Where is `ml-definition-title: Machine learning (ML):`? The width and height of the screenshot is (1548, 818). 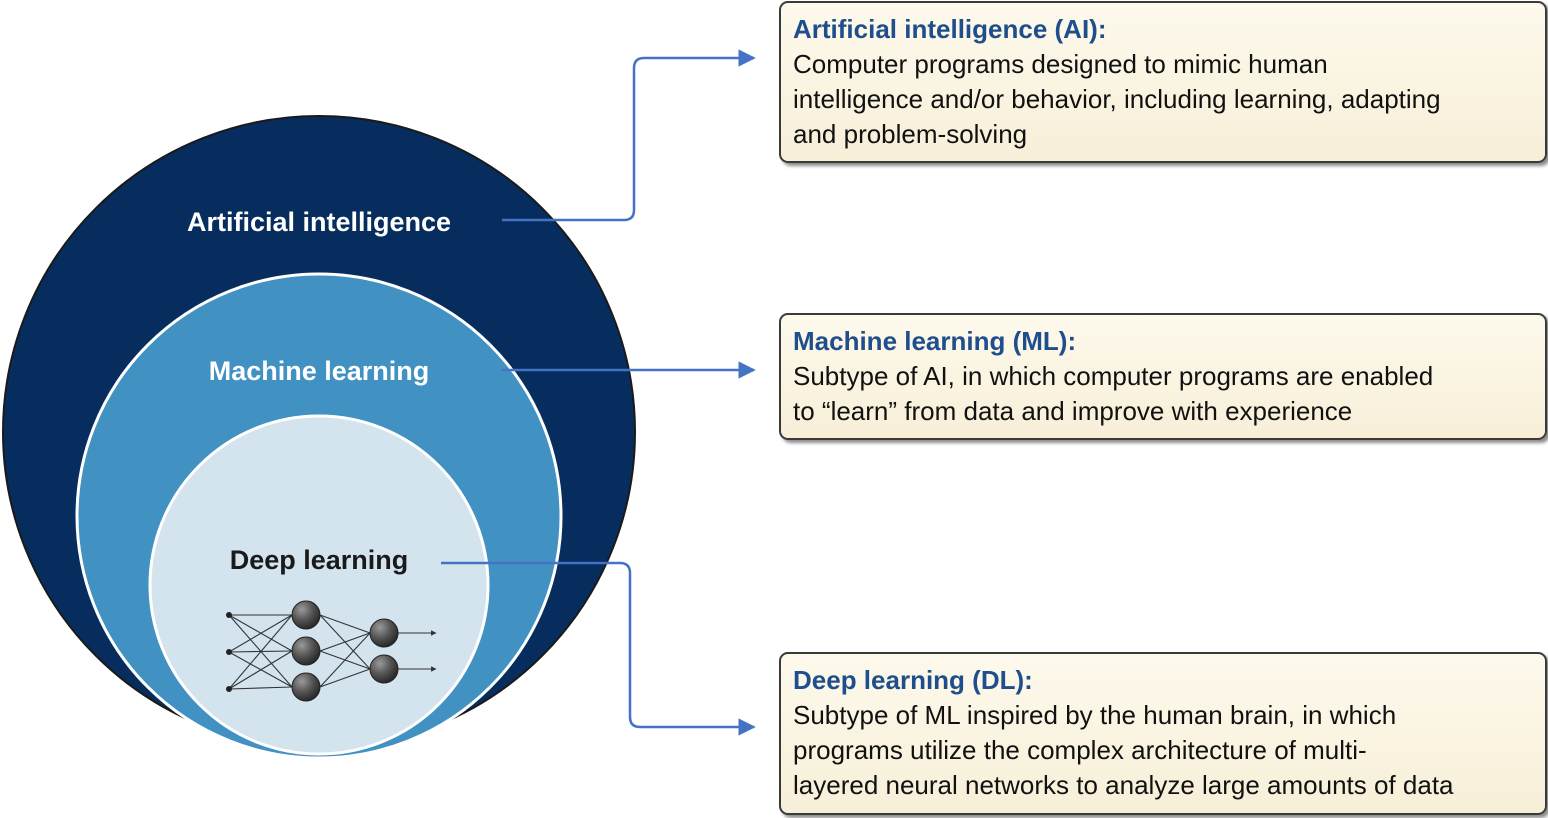 ml-definition-title: Machine learning (ML): is located at coordinates (935, 341).